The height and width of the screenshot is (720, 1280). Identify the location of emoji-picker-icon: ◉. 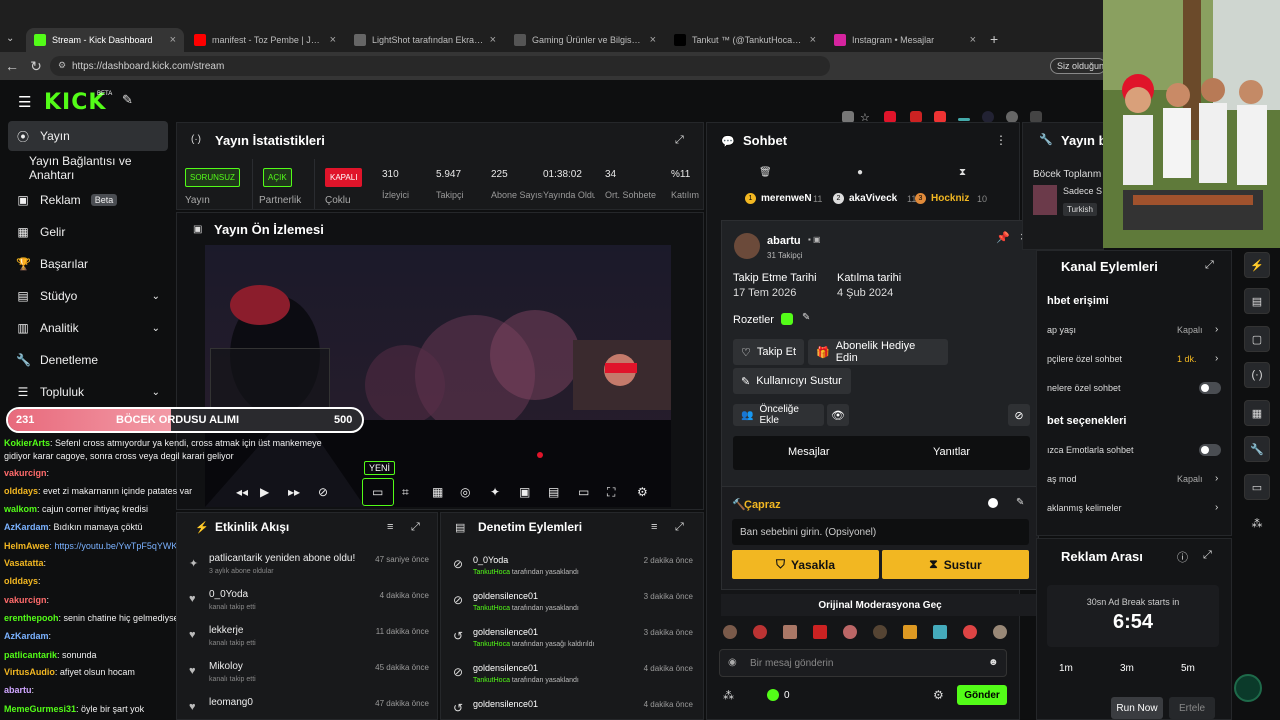
(732, 662).